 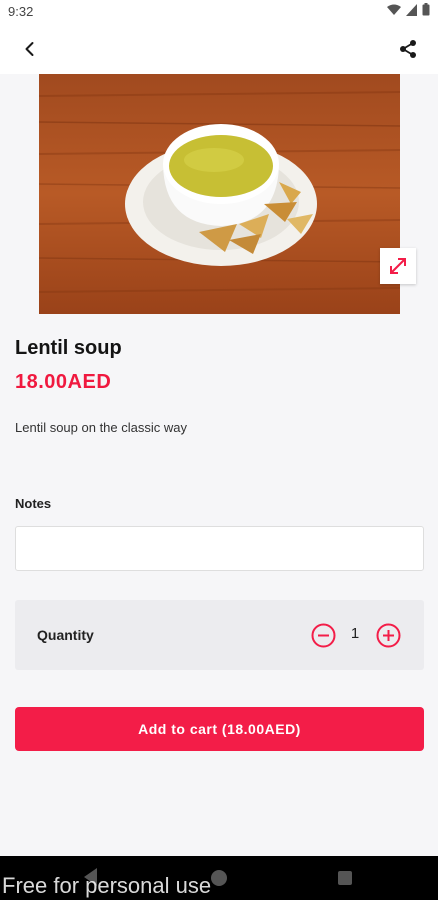 I want to click on status-icons, so click(x=408, y=9).